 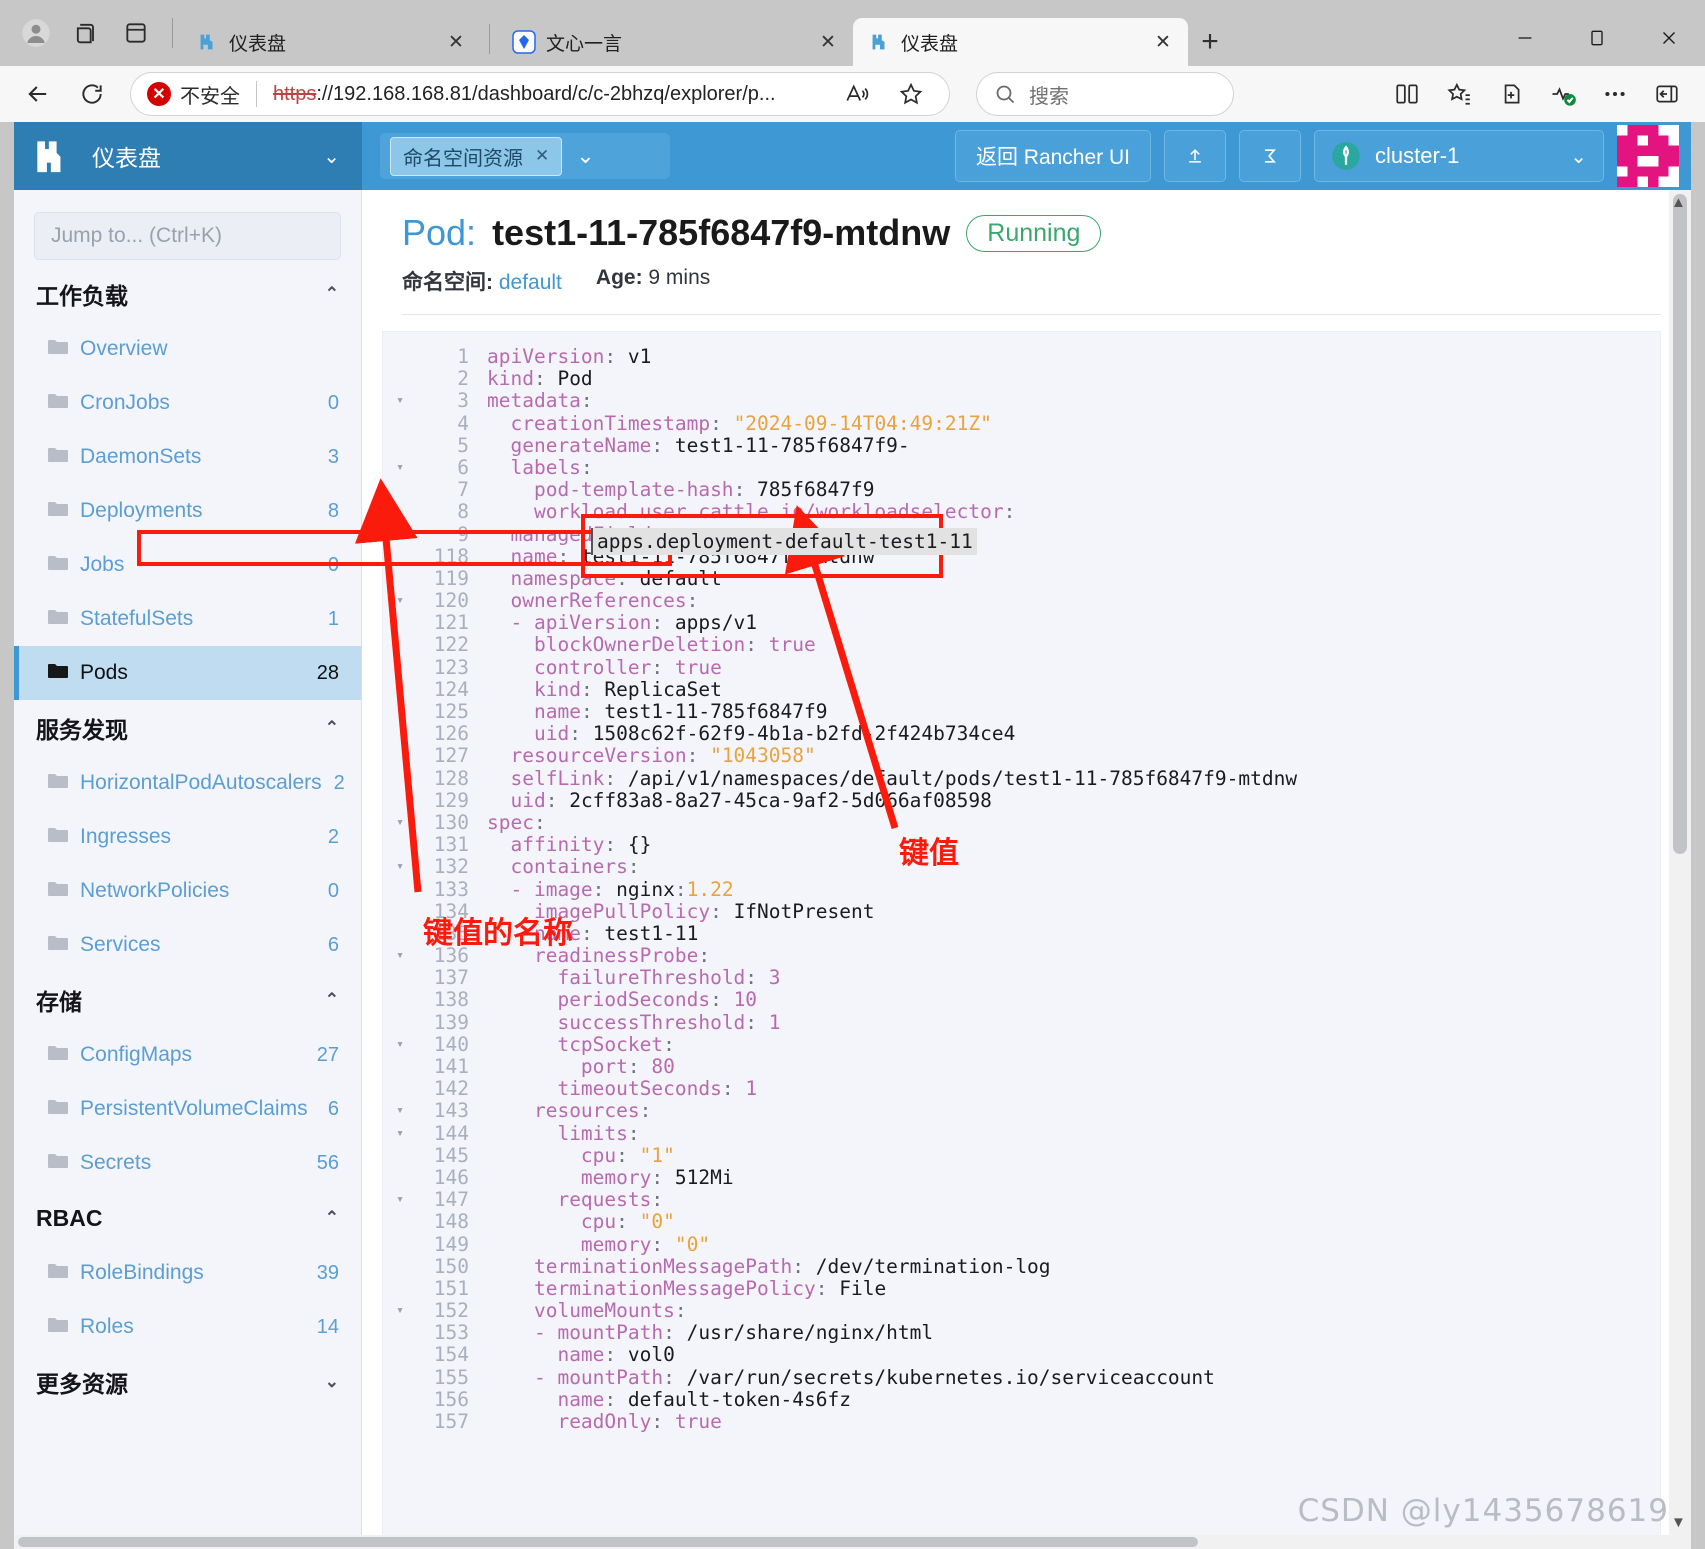 What do you see at coordinates (530, 282) in the screenshot?
I see `namespace-value: default` at bounding box center [530, 282].